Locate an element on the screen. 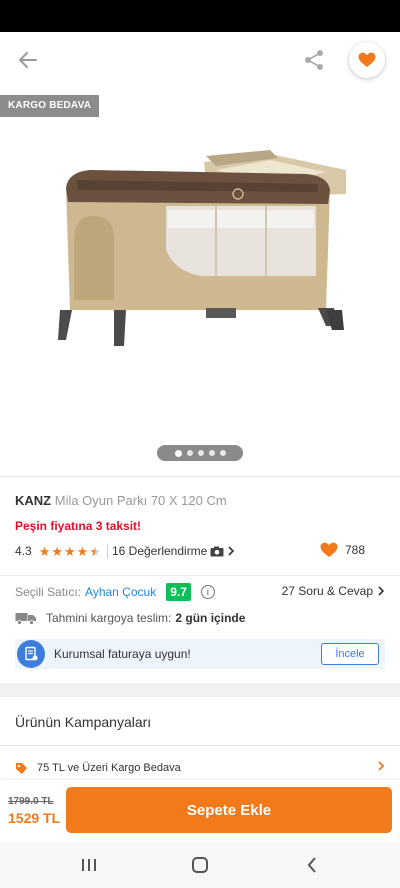  delivery-row: Tahmini kargoya teslim: 2 gün içinde is located at coordinates (130, 618).